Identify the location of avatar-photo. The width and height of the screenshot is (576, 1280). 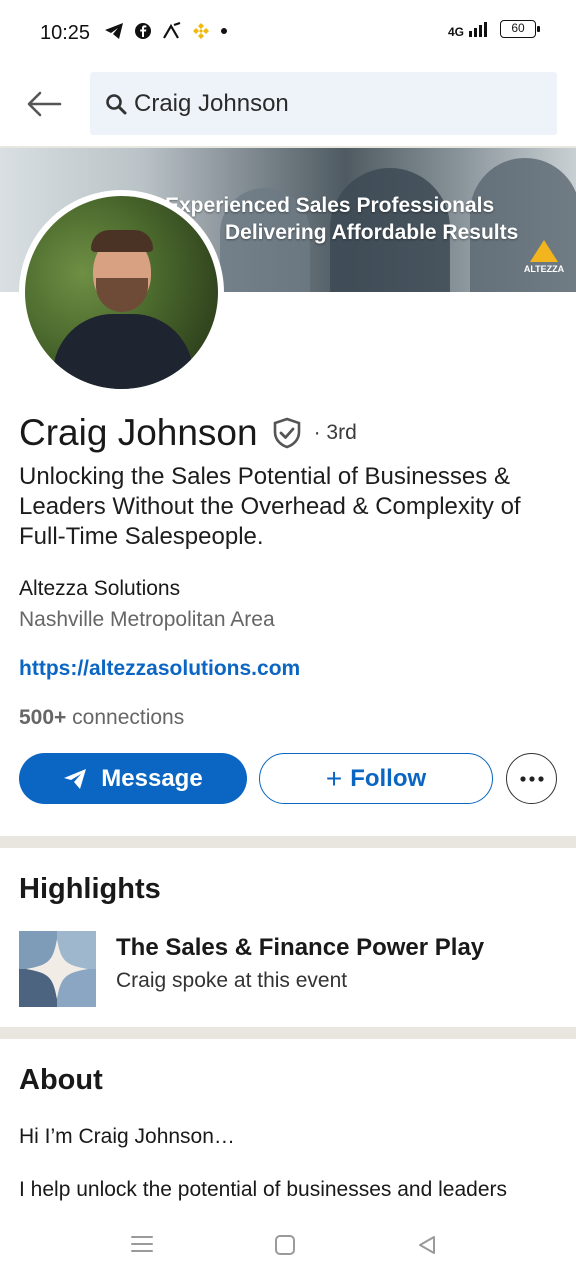
(121, 292).